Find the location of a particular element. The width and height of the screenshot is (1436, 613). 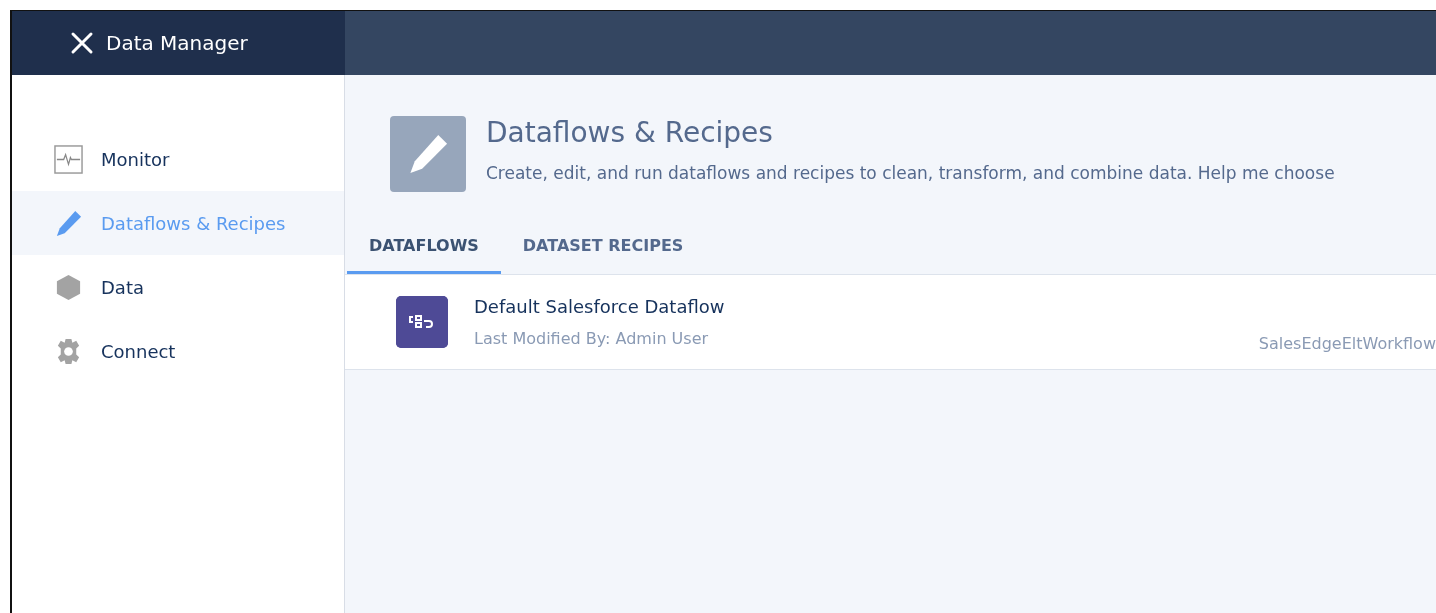

pencil-icon is located at coordinates (68, 223).